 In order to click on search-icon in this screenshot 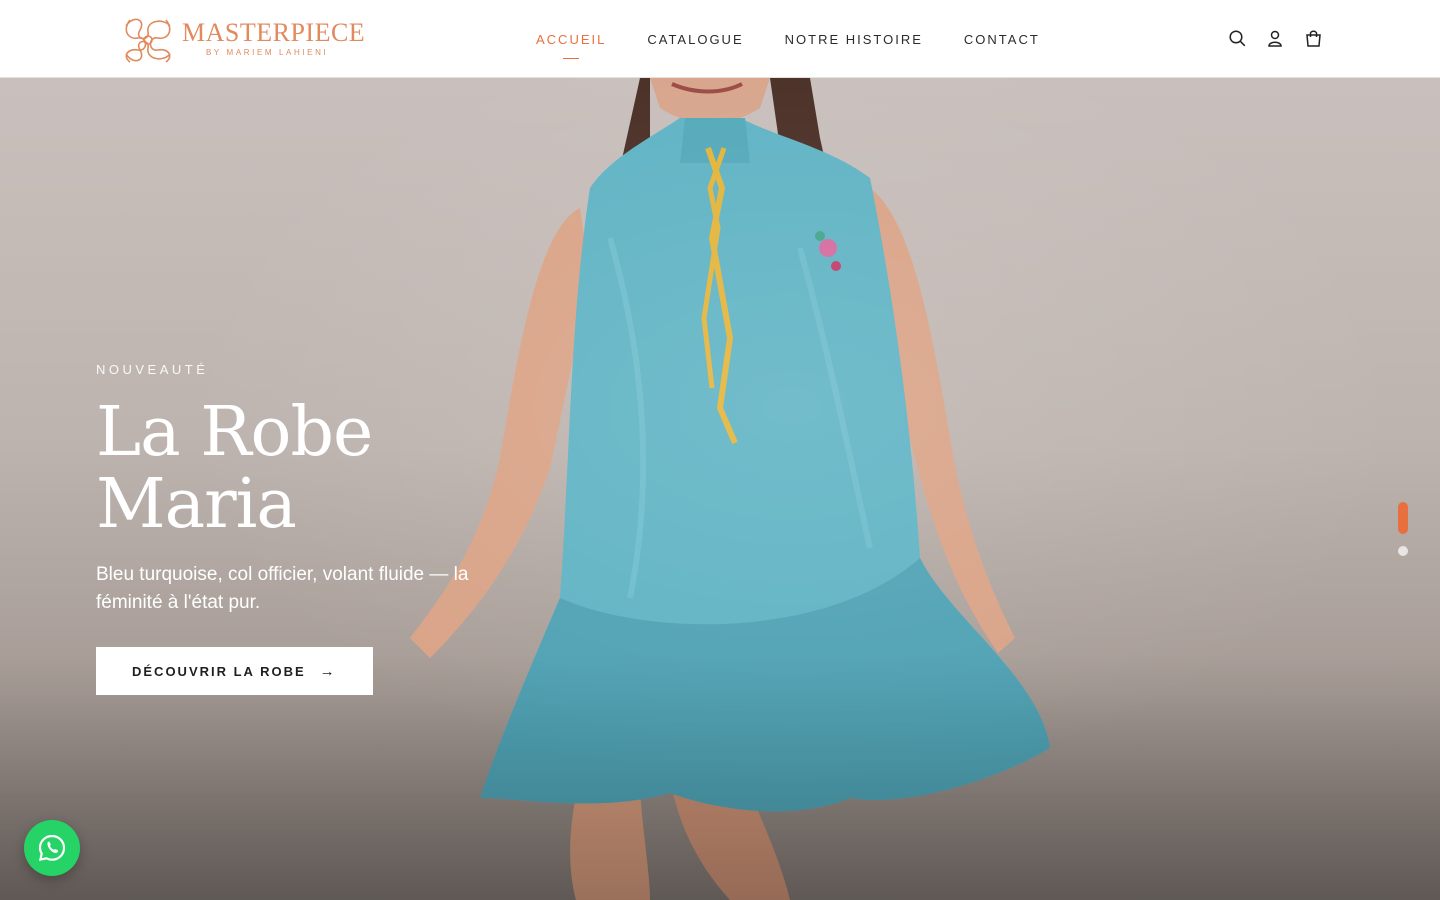, I will do `click(1237, 38)`.